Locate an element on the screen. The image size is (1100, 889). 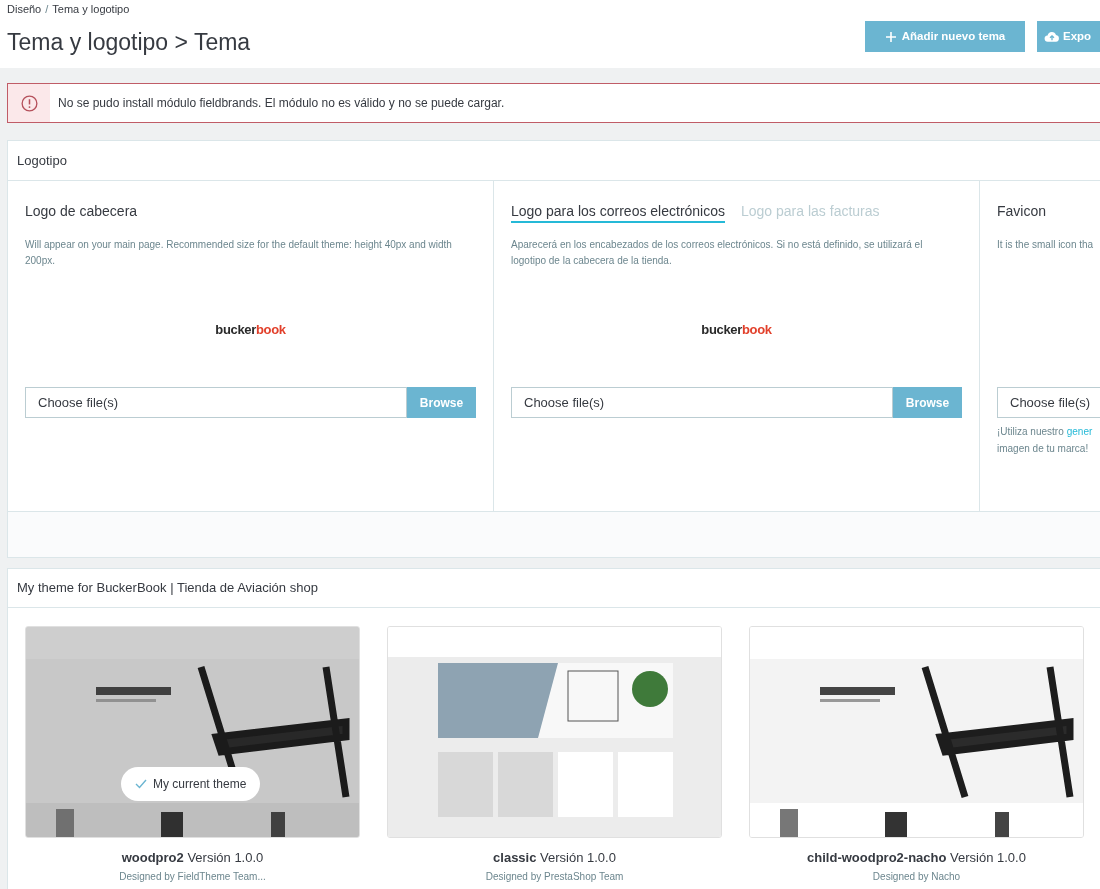
theme-name: woodpro2 Versión 1.0.0 is located at coordinates (192, 858).